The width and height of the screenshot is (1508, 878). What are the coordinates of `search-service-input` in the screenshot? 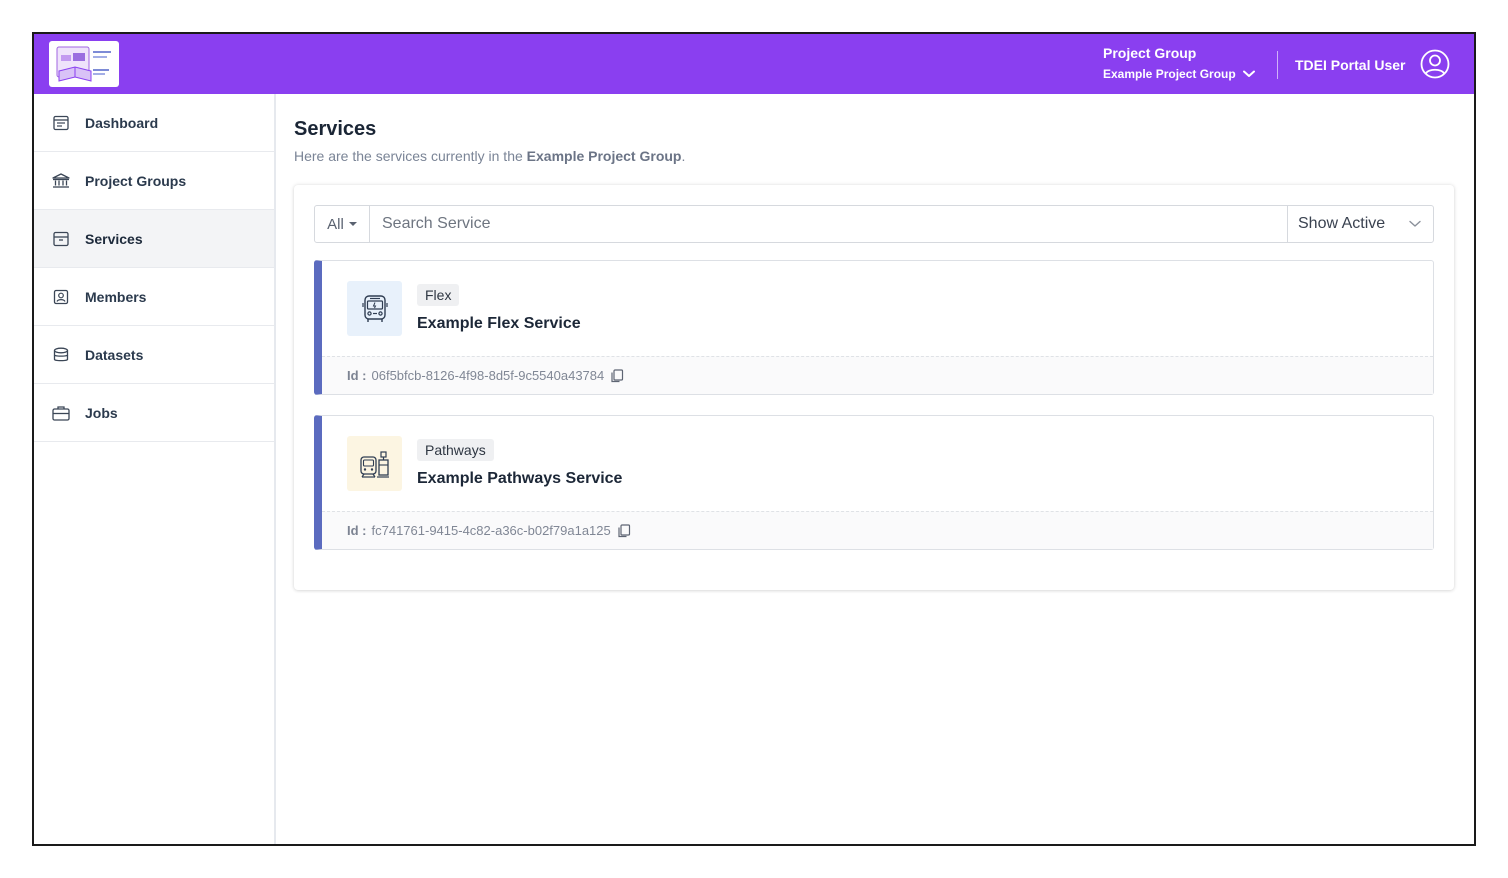 It's located at (828, 224).